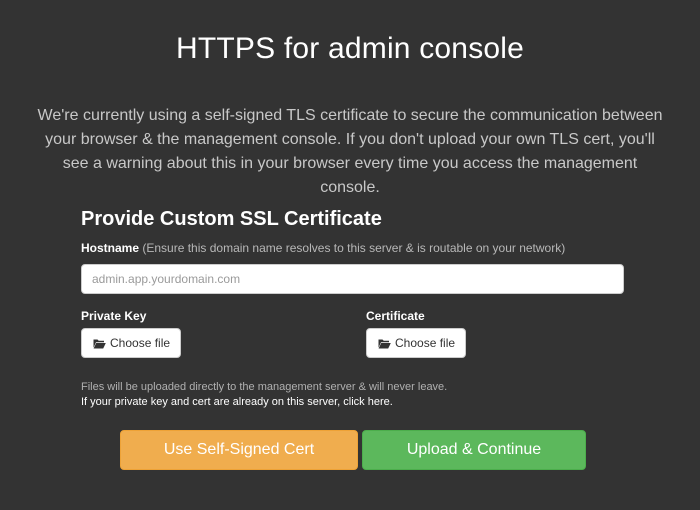  Describe the element at coordinates (395, 316) in the screenshot. I see `certificate-label: Certificate` at that location.